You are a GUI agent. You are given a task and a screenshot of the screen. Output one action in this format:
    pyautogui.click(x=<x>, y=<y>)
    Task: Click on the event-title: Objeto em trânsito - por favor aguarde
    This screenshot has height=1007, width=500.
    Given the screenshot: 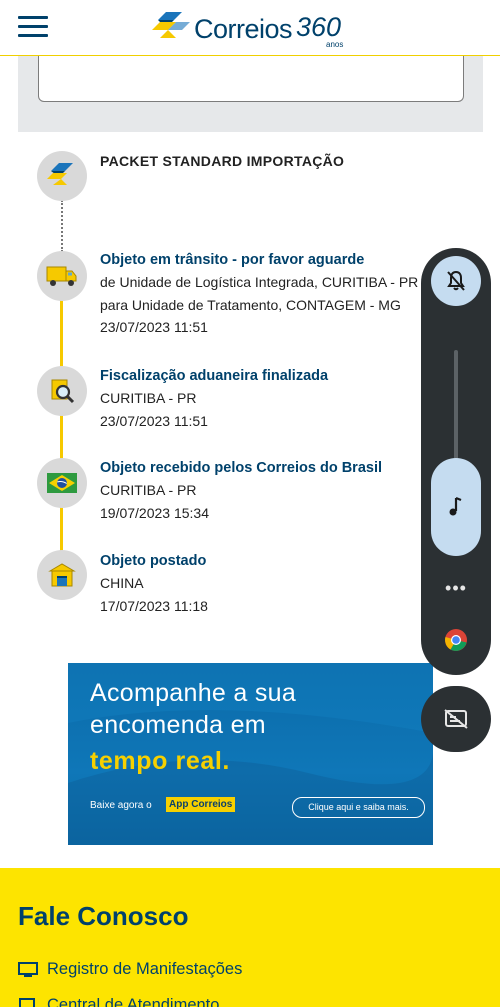 What is the action you would take?
    pyautogui.click(x=232, y=260)
    